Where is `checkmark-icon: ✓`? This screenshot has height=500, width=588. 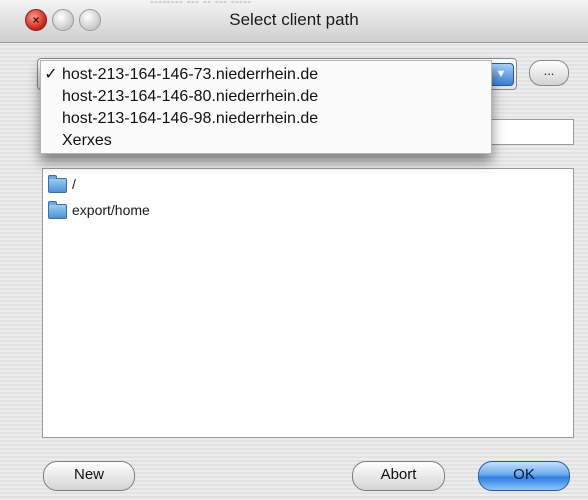 checkmark-icon: ✓ is located at coordinates (51, 74).